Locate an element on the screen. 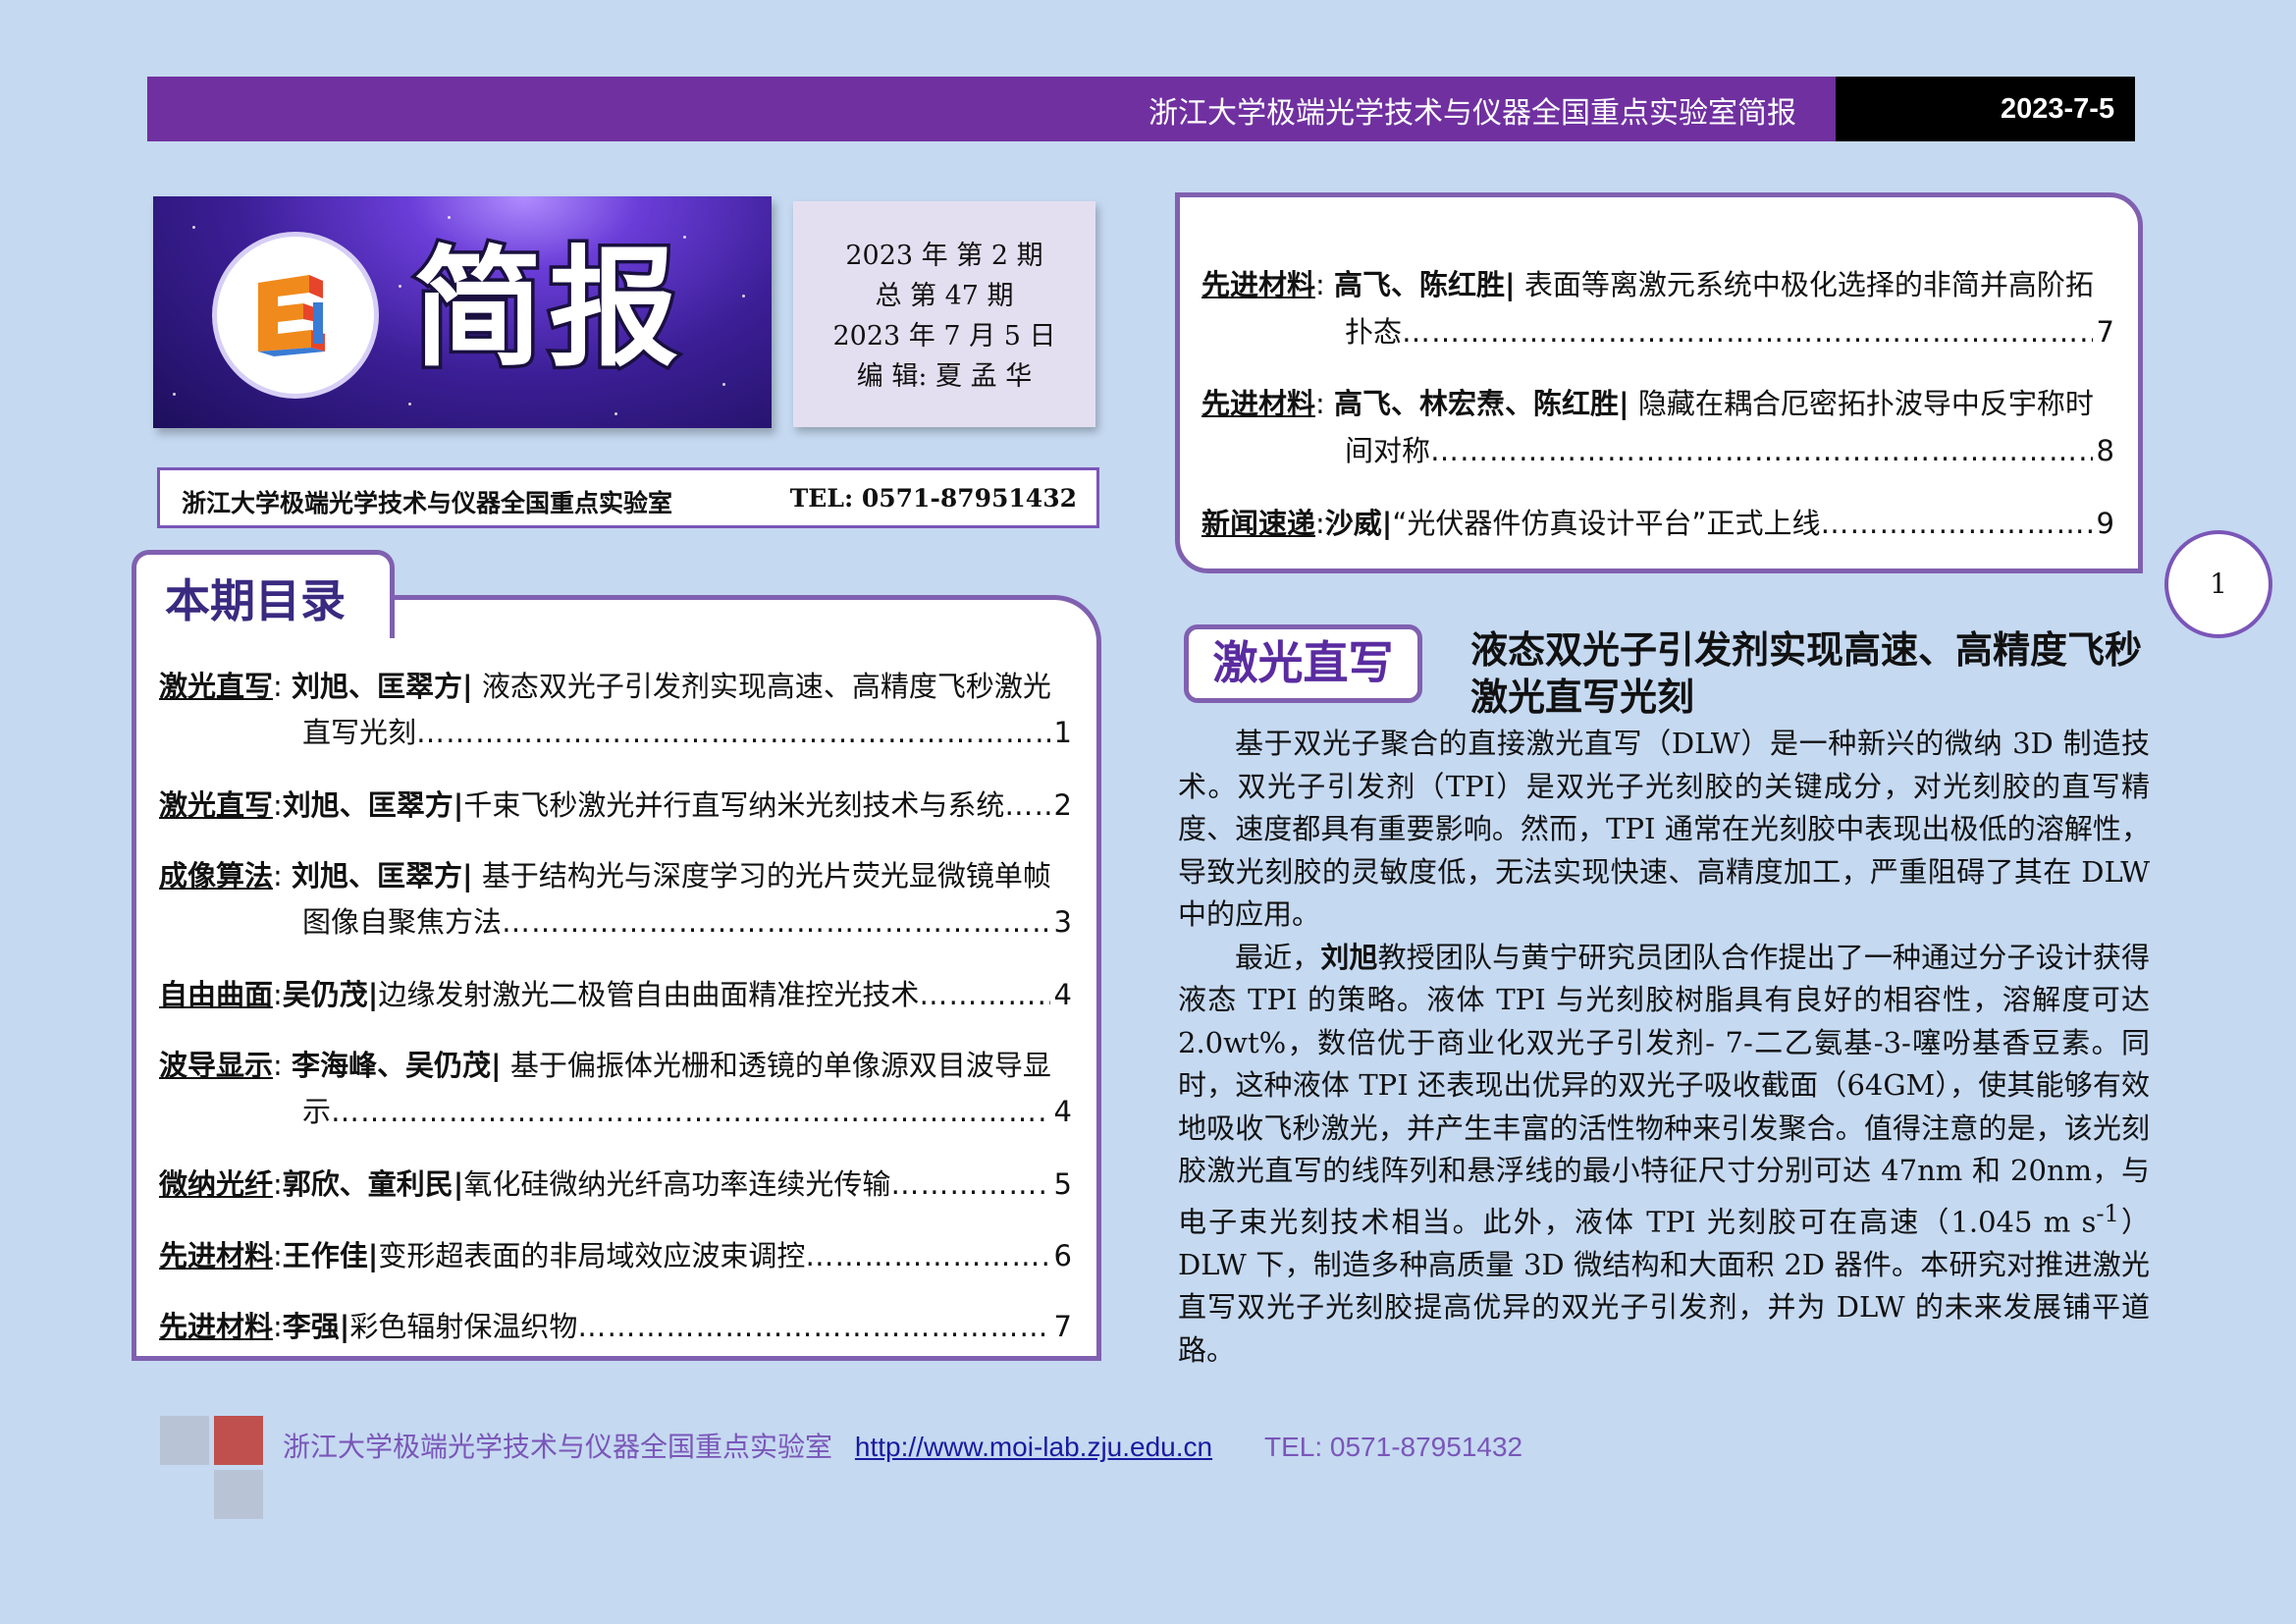 Image resolution: width=2296 pixels, height=1624 pixels. logo-word: 简报 is located at coordinates (547, 310).